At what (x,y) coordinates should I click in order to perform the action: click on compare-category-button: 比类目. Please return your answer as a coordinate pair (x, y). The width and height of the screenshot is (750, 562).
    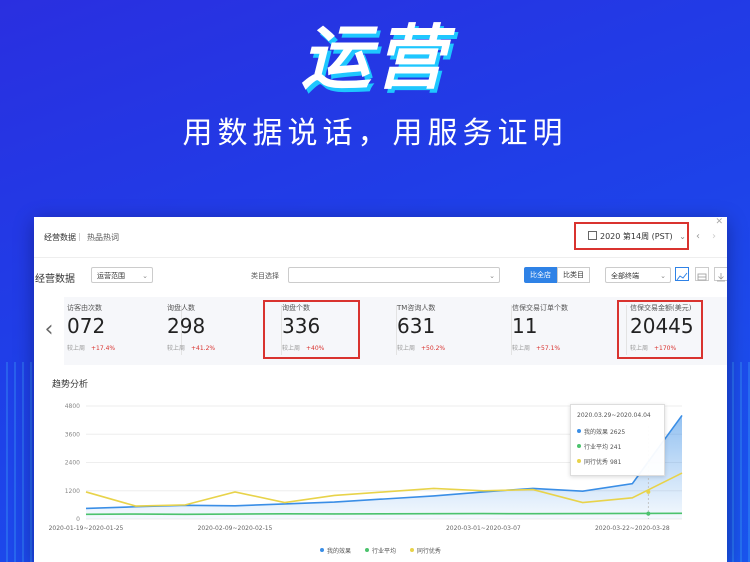
    Looking at the image, I should click on (573, 275).